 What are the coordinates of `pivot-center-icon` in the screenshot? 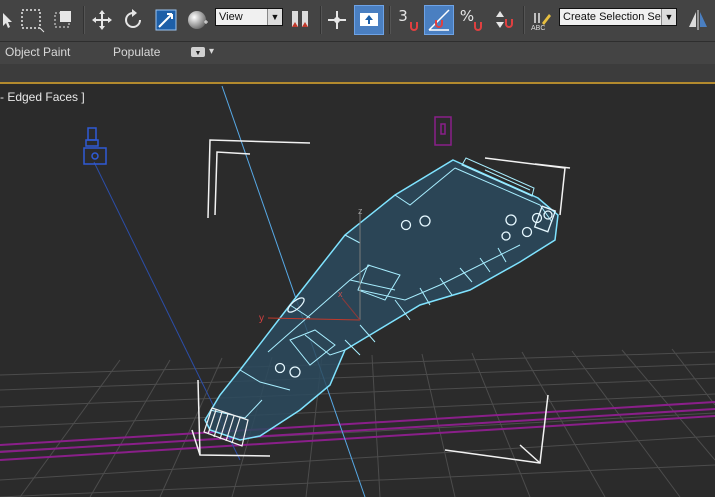 It's located at (300, 19).